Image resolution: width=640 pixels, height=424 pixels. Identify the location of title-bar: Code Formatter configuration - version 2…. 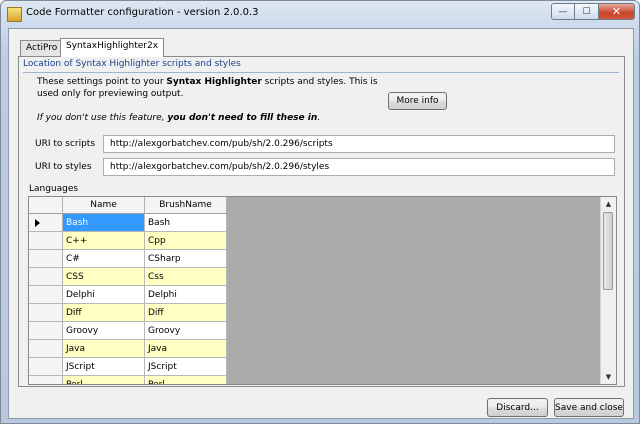
(320, 14).